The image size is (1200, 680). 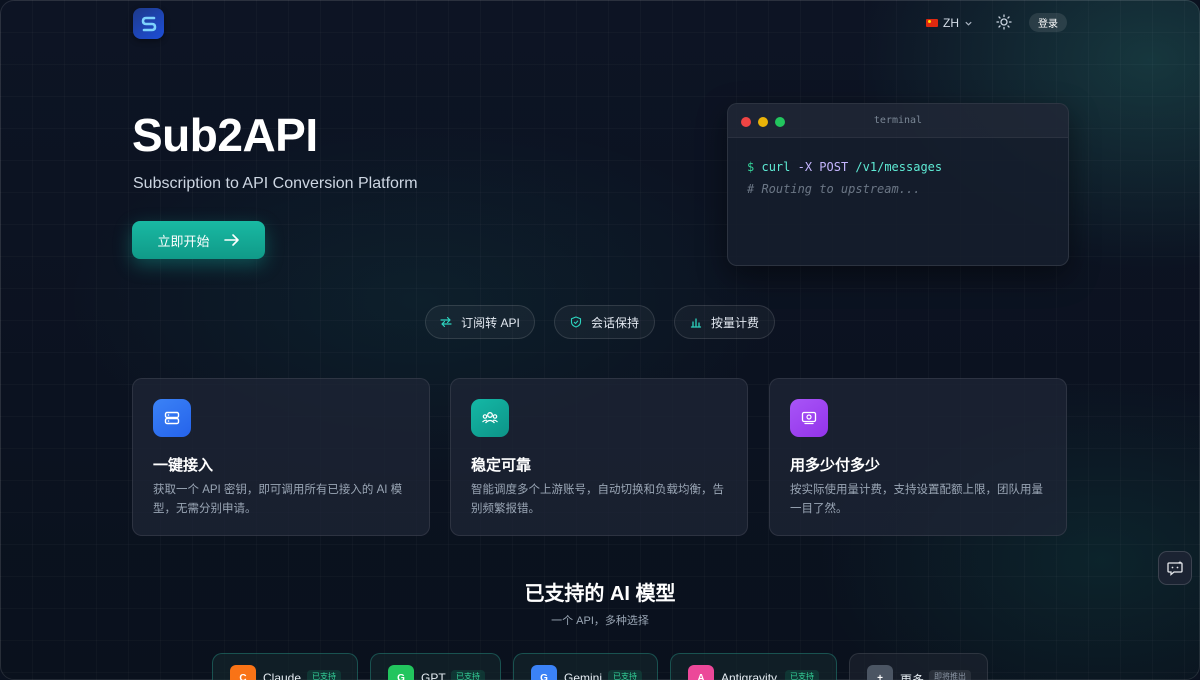 What do you see at coordinates (446, 322) in the screenshot?
I see `swap-arrows-icon` at bounding box center [446, 322].